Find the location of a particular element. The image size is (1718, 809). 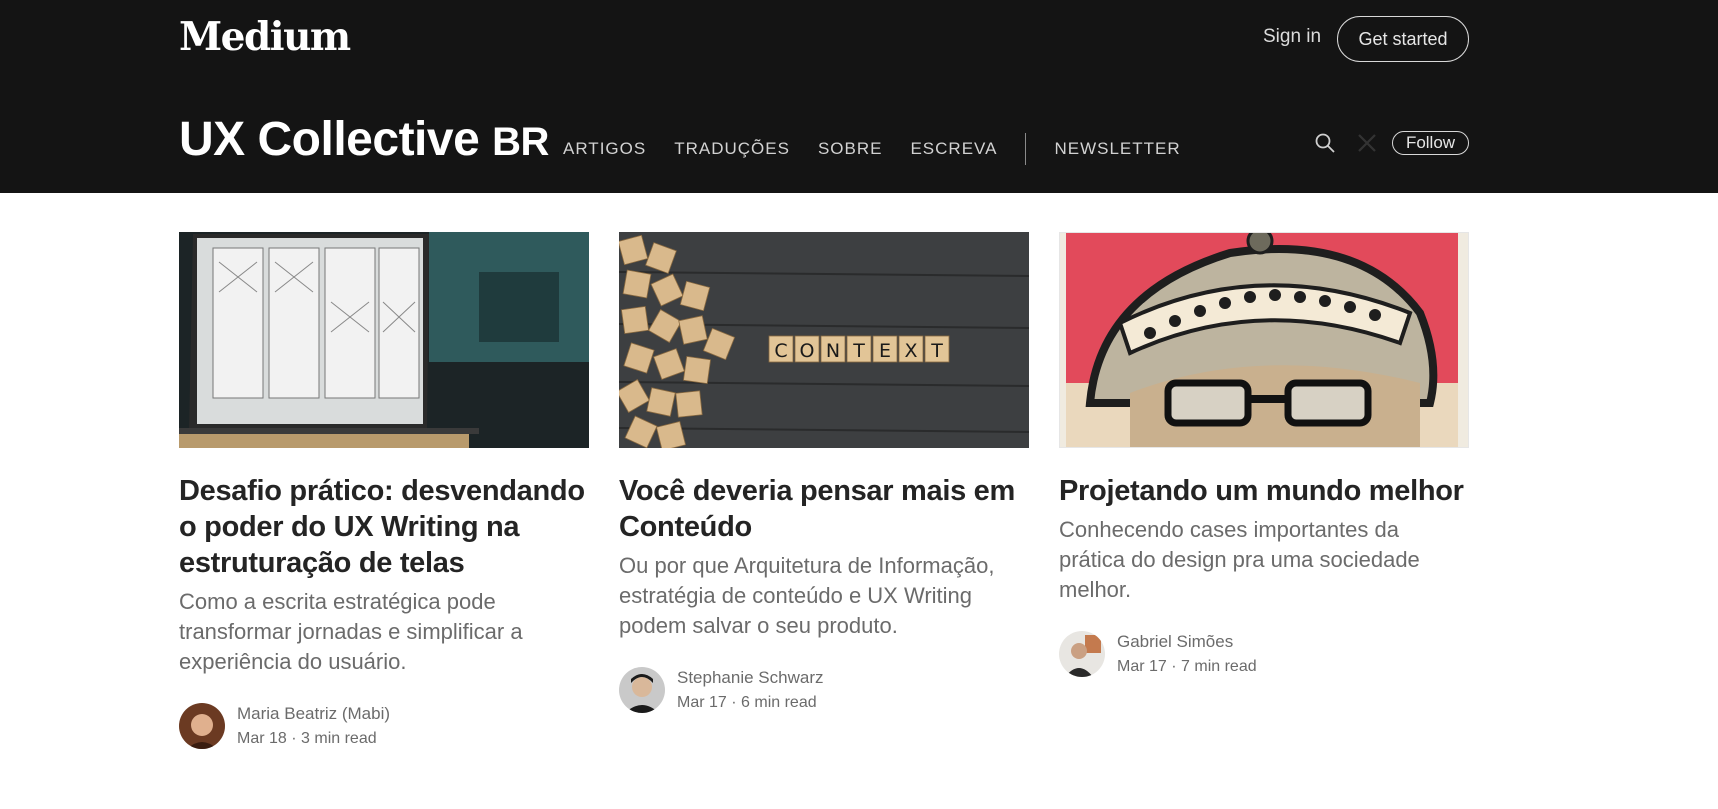

nav-item-newsletter: NEWSLETTER is located at coordinates (1117, 149).